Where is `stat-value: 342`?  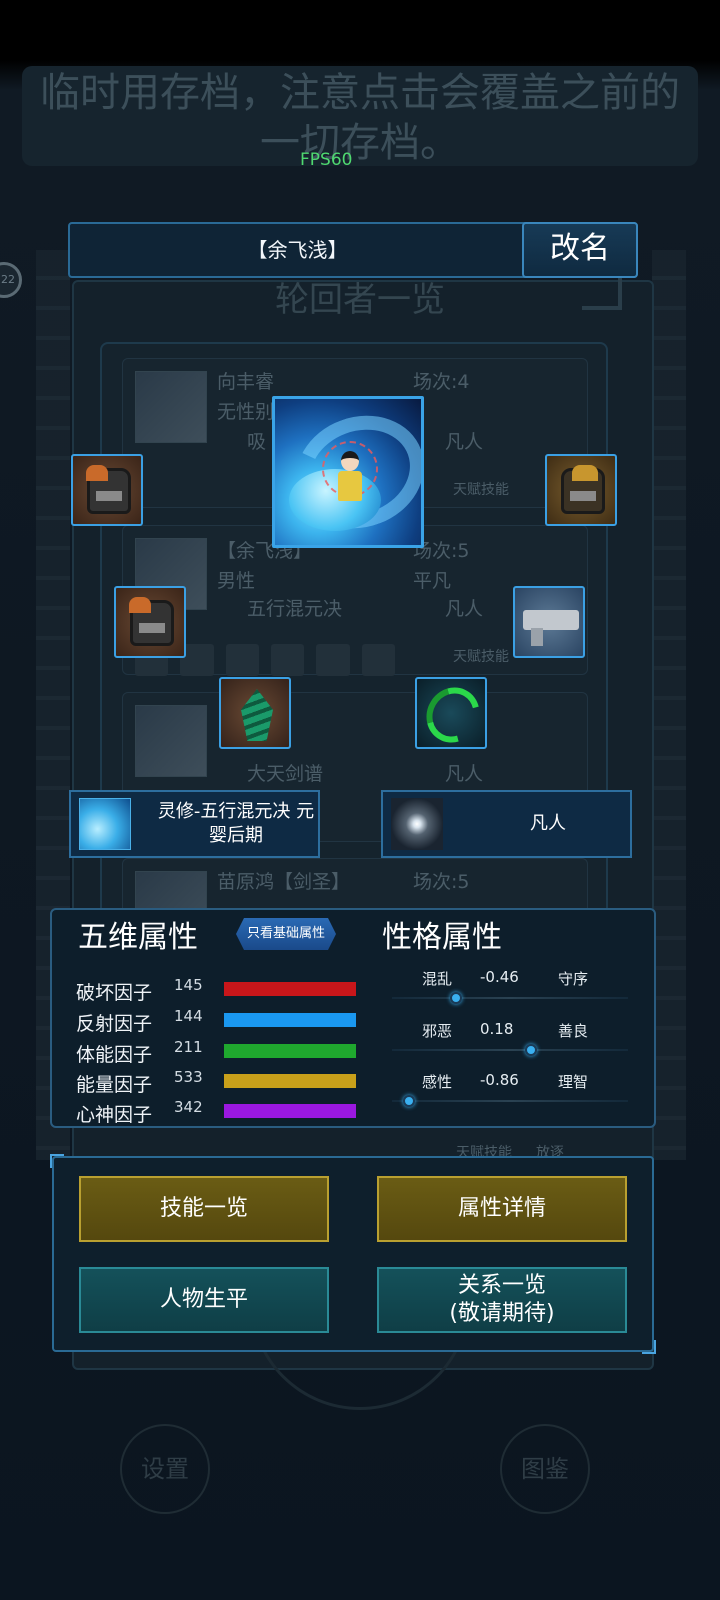
stat-value: 342 is located at coordinates (188, 1107).